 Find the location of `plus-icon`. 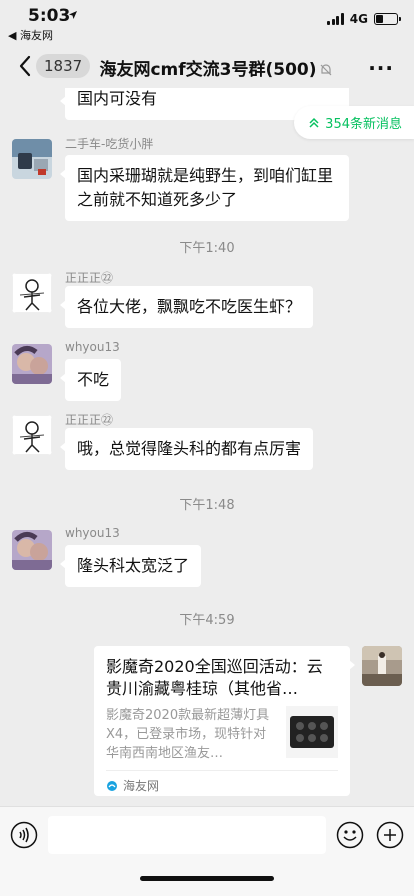

plus-icon is located at coordinates (390, 835).